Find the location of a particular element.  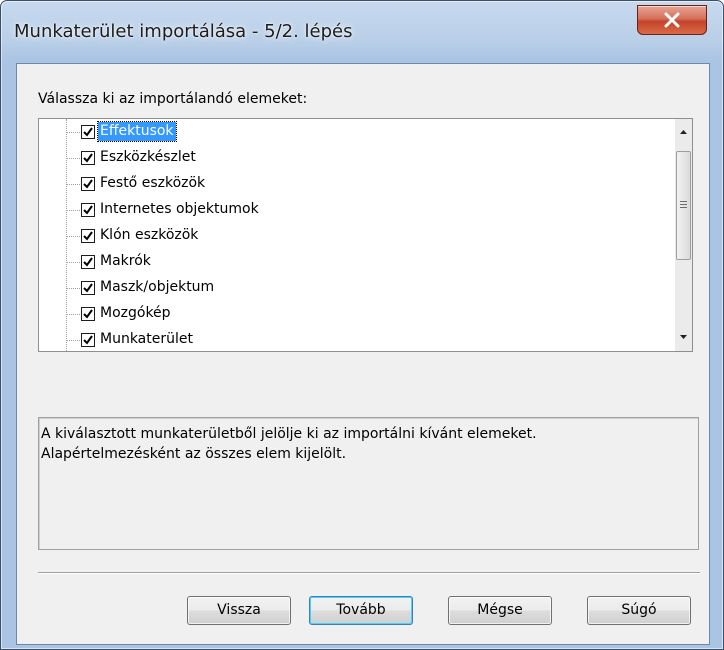

next-button: Tovább is located at coordinates (361, 610).